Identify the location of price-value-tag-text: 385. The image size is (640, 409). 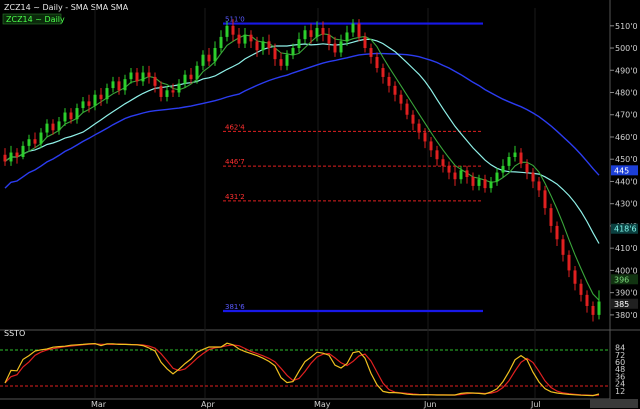
(621, 304).